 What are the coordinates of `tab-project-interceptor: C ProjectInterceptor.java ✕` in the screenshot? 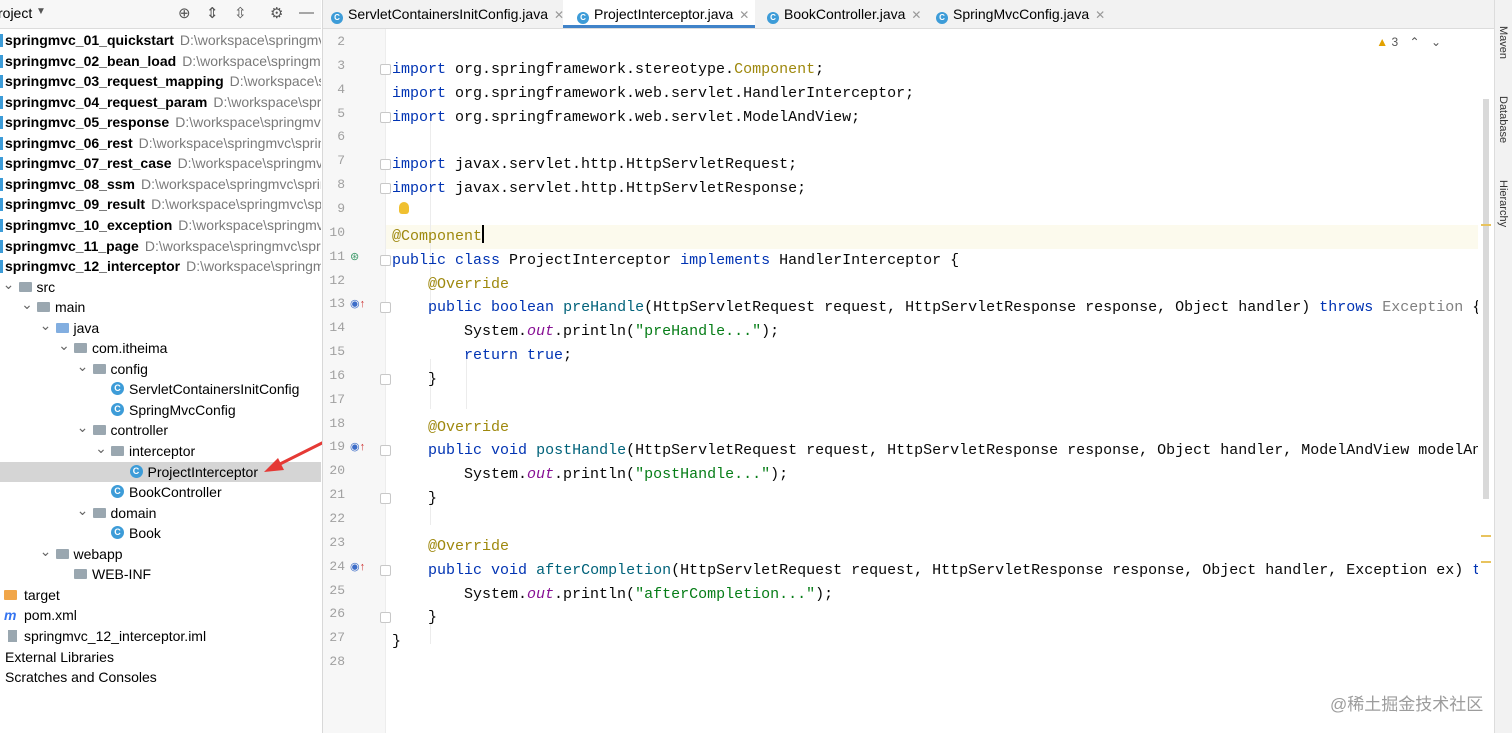 It's located at (659, 14).